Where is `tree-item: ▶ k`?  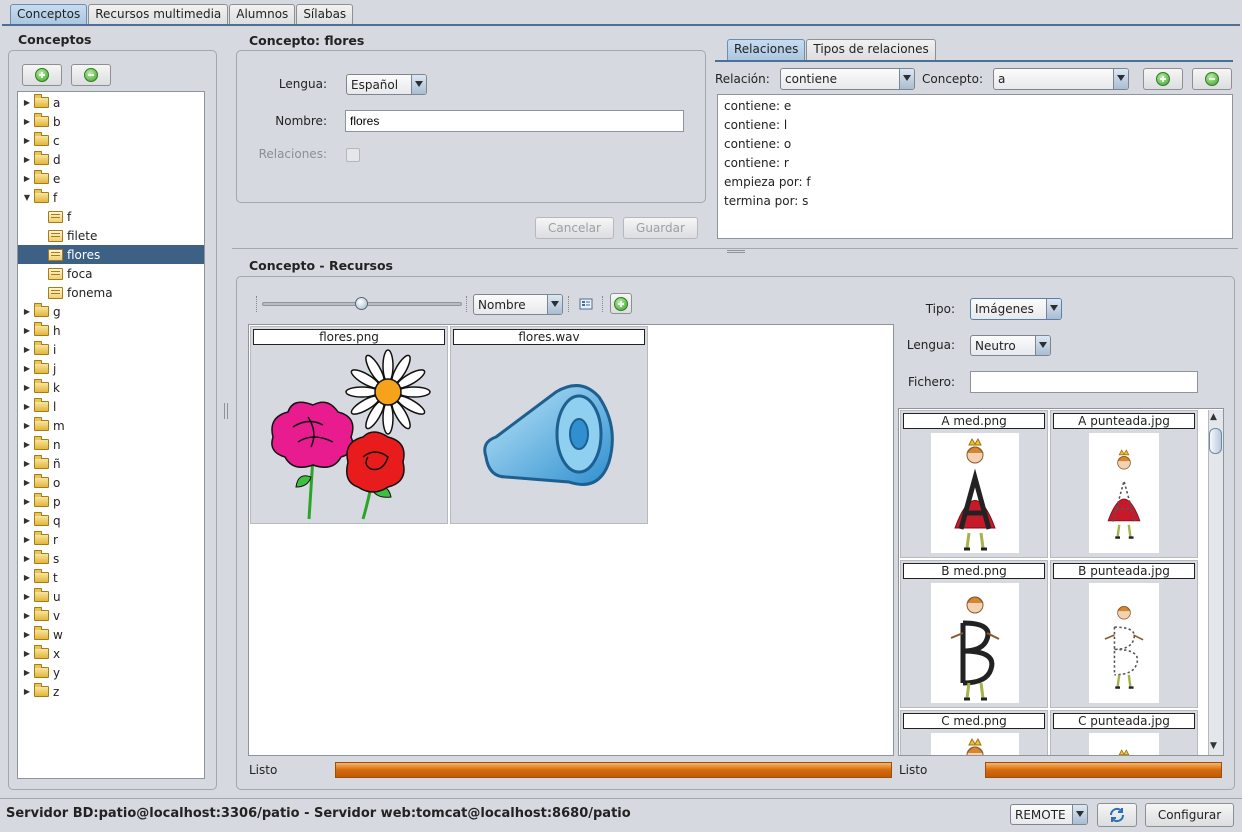
tree-item: ▶ k is located at coordinates (111, 387).